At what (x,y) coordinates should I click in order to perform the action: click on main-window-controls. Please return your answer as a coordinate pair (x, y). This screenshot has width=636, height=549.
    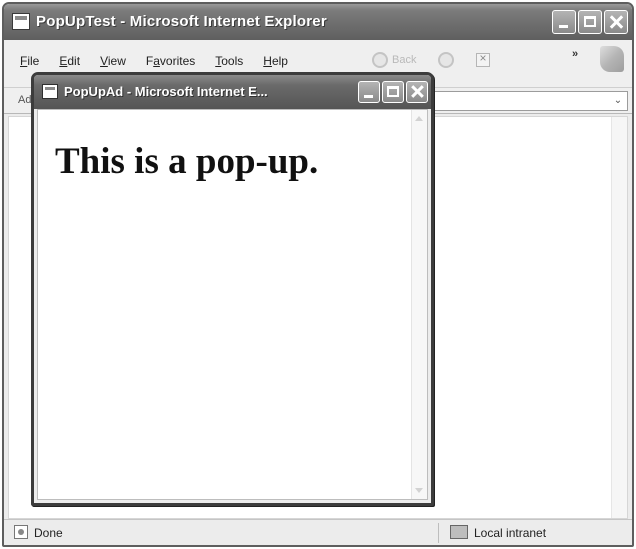
    Looking at the image, I should click on (590, 22).